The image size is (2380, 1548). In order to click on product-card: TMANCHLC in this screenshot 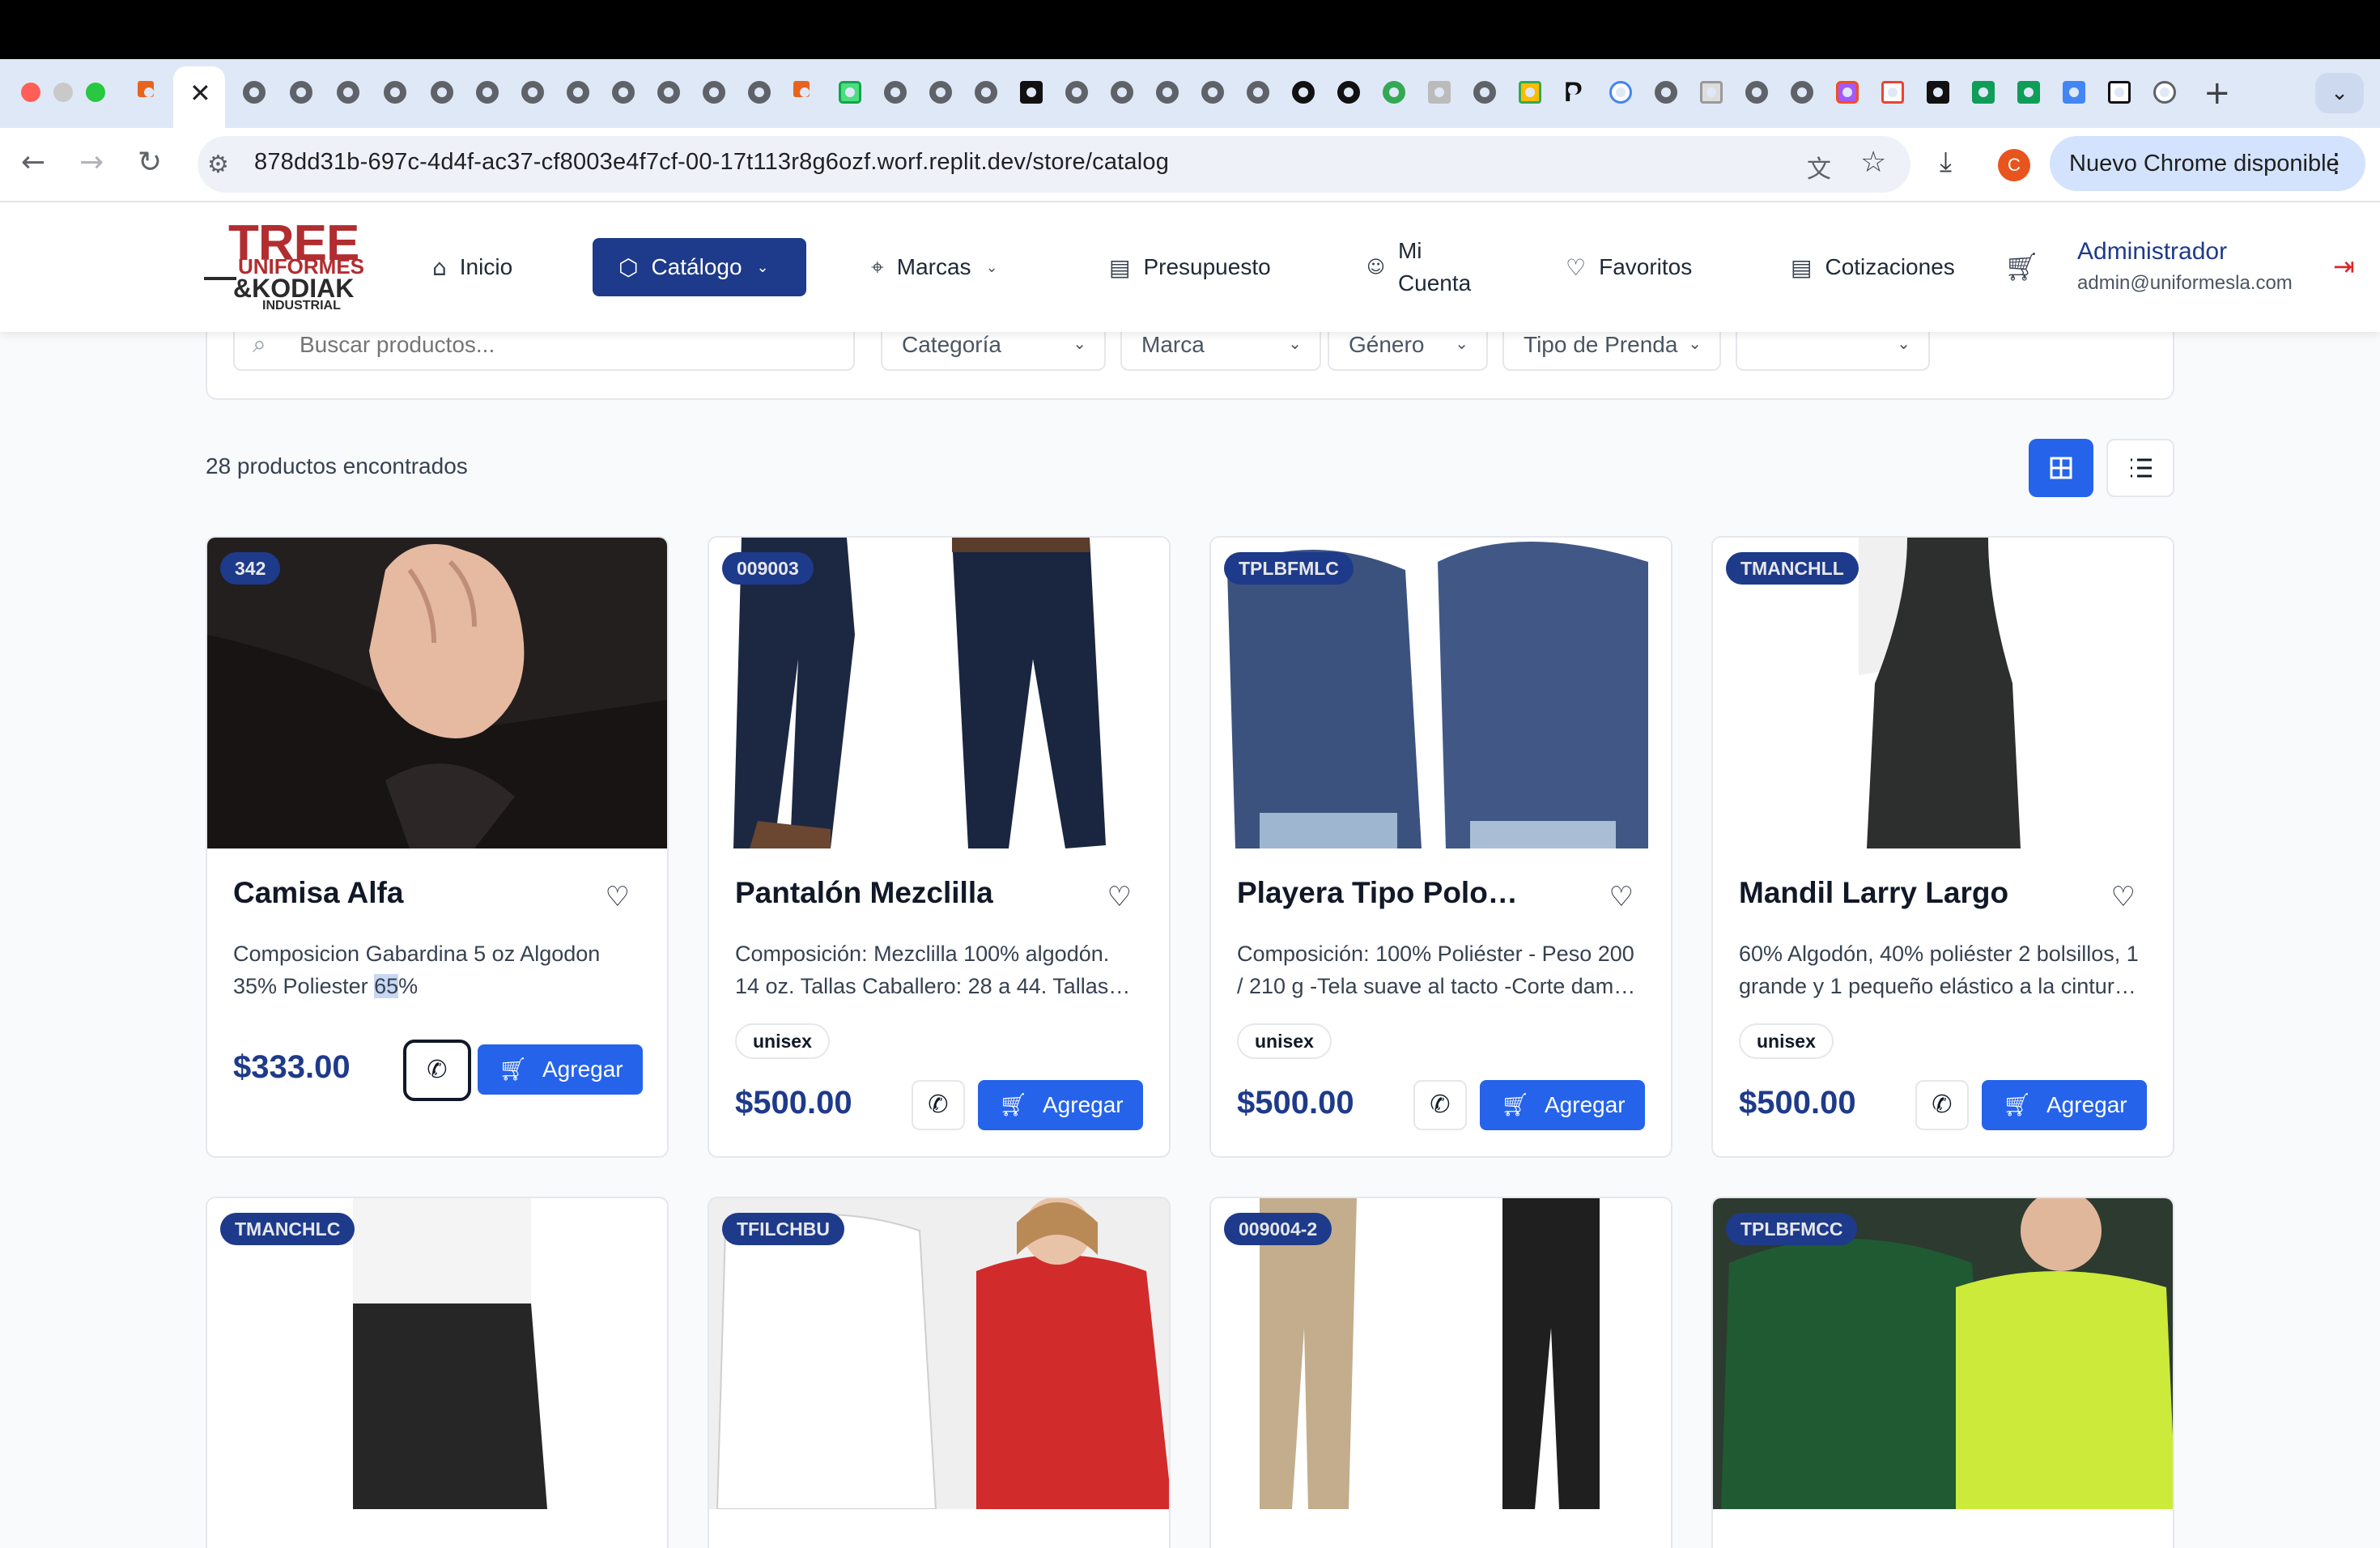, I will do `click(438, 1373)`.